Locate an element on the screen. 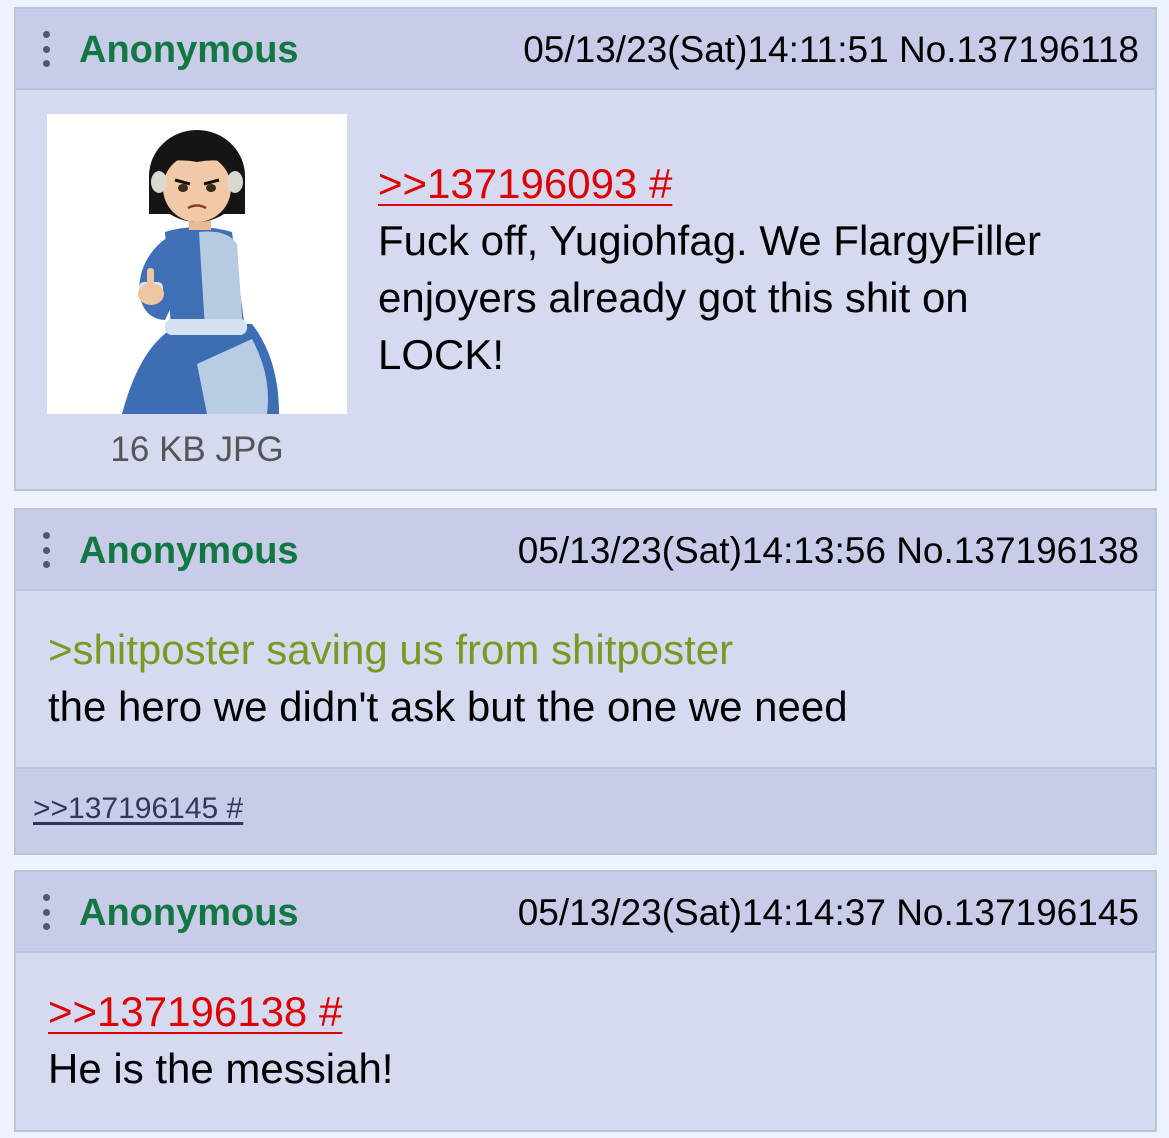  greentext-line: >shitposter saving us from shitposter is located at coordinates (391, 649).